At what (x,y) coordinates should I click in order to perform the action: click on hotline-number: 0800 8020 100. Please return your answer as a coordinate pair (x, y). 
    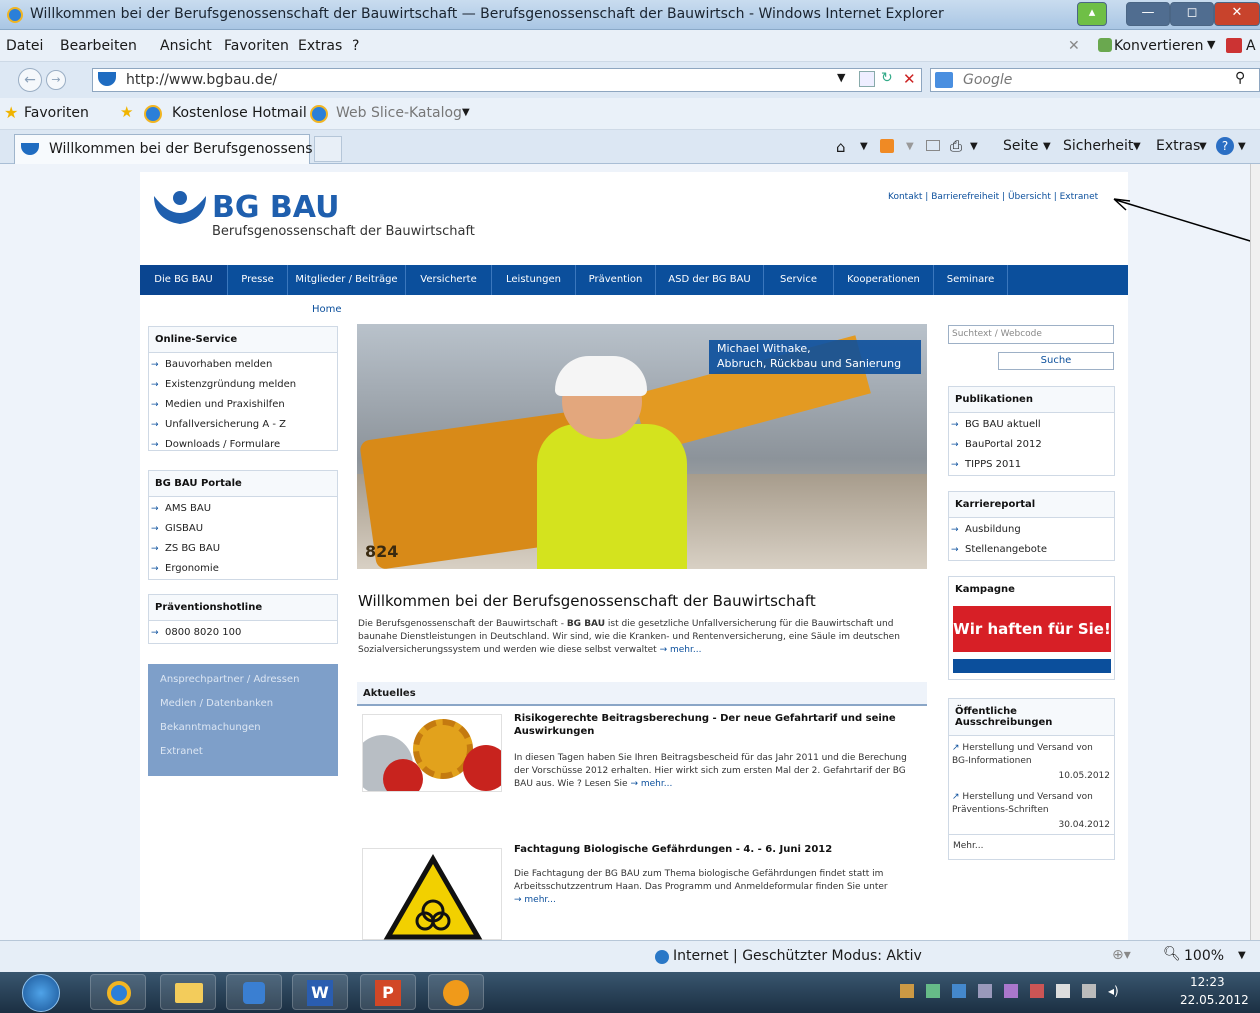
    Looking at the image, I should click on (243, 633).